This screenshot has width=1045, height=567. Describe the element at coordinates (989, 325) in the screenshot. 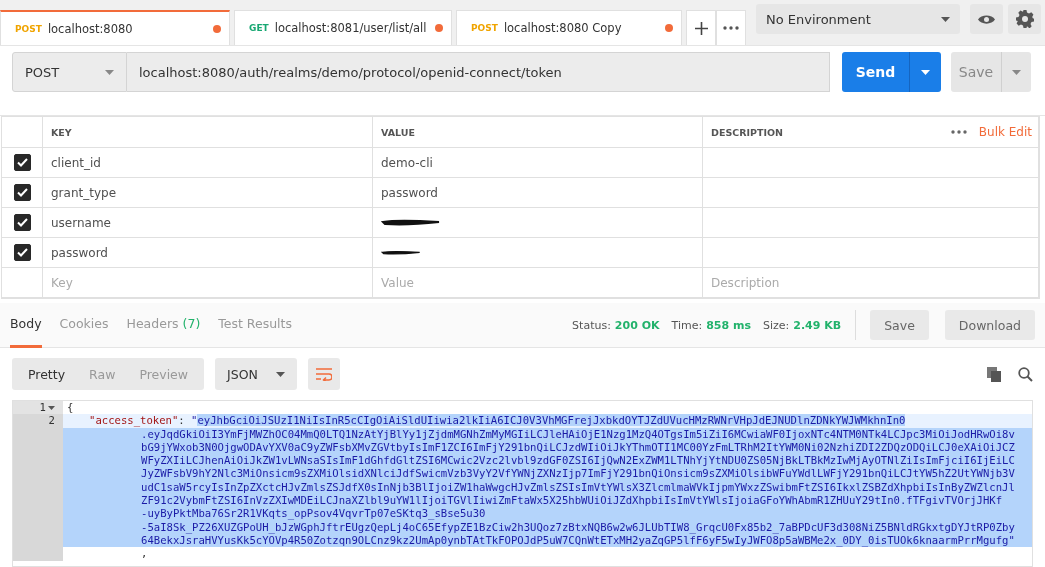

I see `response-action-button: Download` at that location.